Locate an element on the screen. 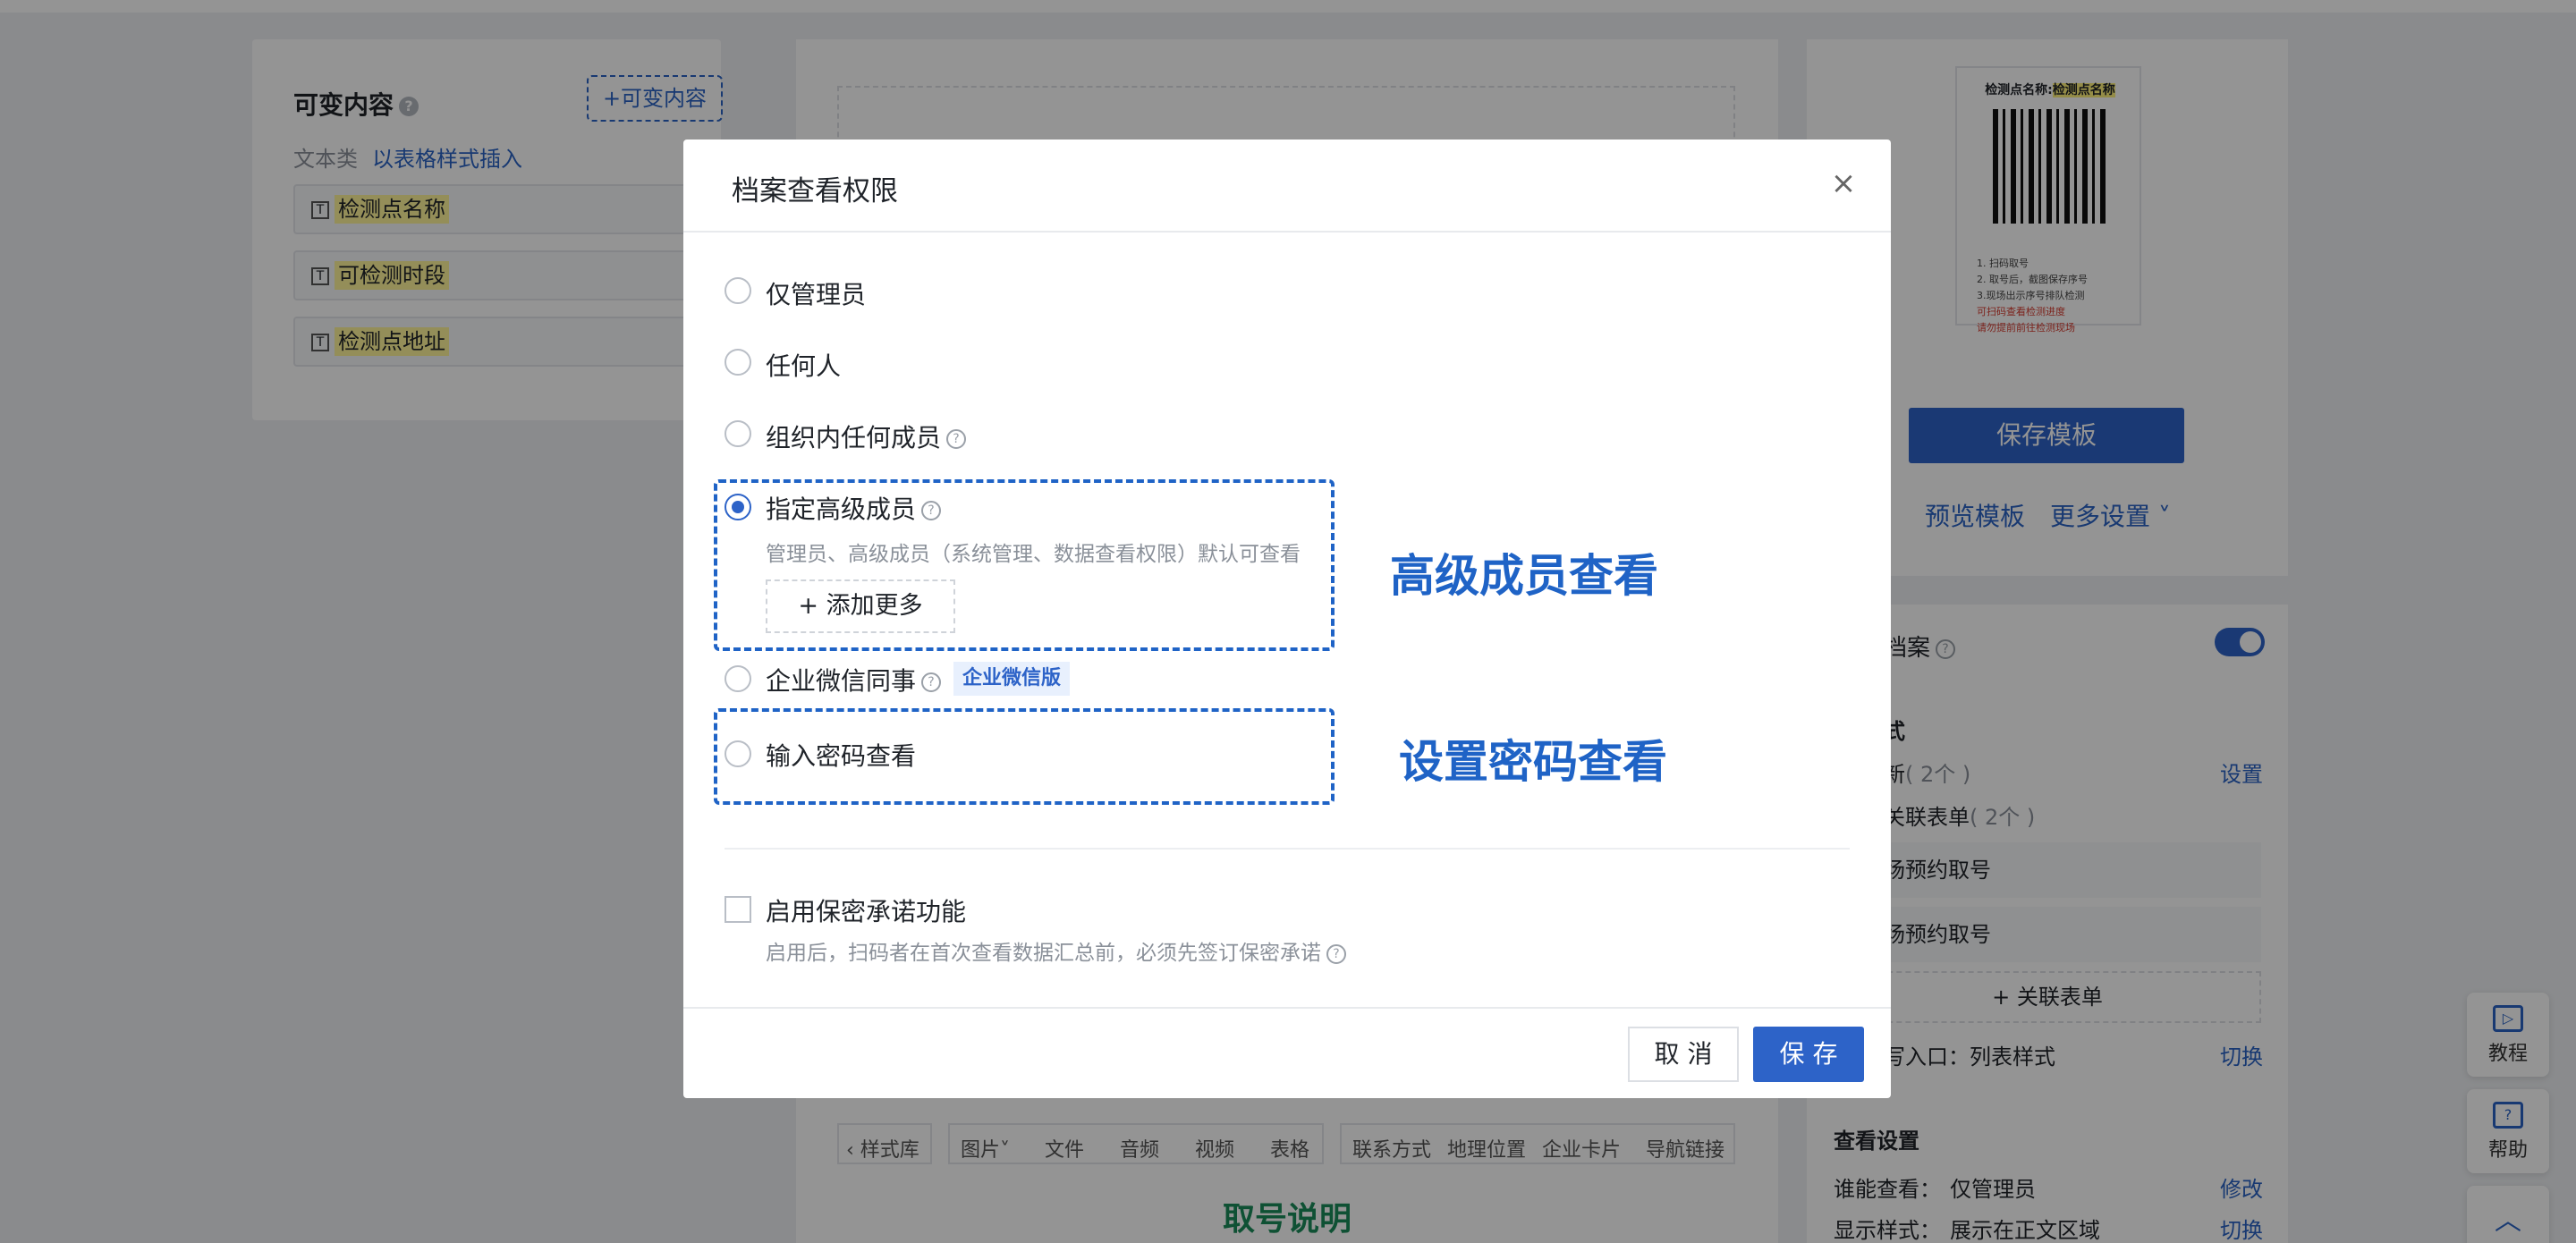  confidentiality-hint: 启用后，扫码者在首次查看数据汇总前，必须先签订保密承诺? is located at coordinates (1056, 950).